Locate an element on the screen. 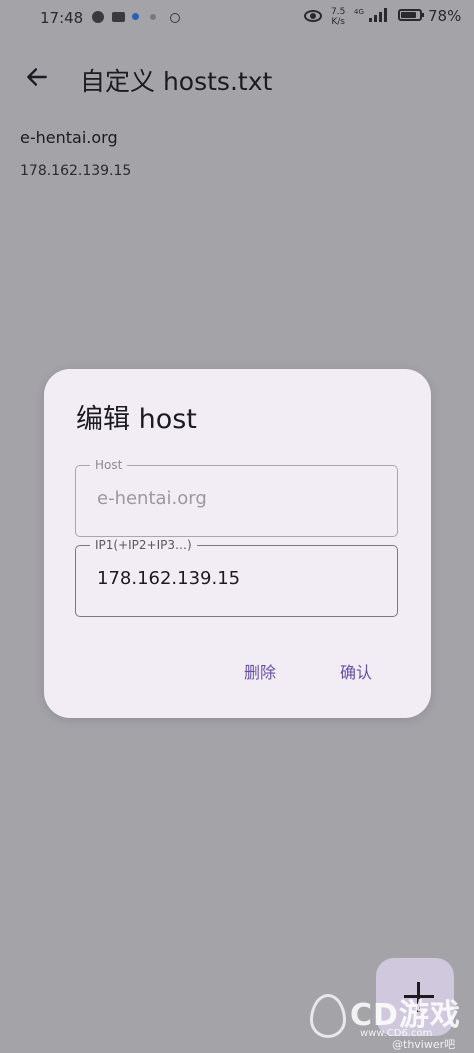 The image size is (474, 1053). battery-percent: 78% is located at coordinates (445, 16).